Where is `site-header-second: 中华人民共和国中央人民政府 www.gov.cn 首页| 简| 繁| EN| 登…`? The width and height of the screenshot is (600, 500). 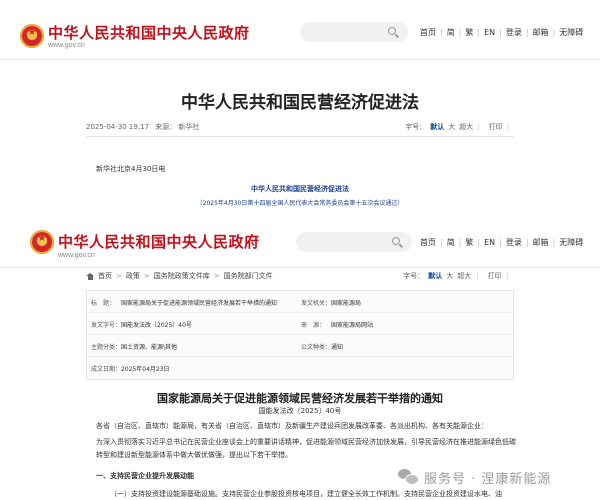
site-header-second: 中华人民共和国中央人民政府 www.gov.cn 首页| 简| 繁| EN| 登… is located at coordinates (300, 245).